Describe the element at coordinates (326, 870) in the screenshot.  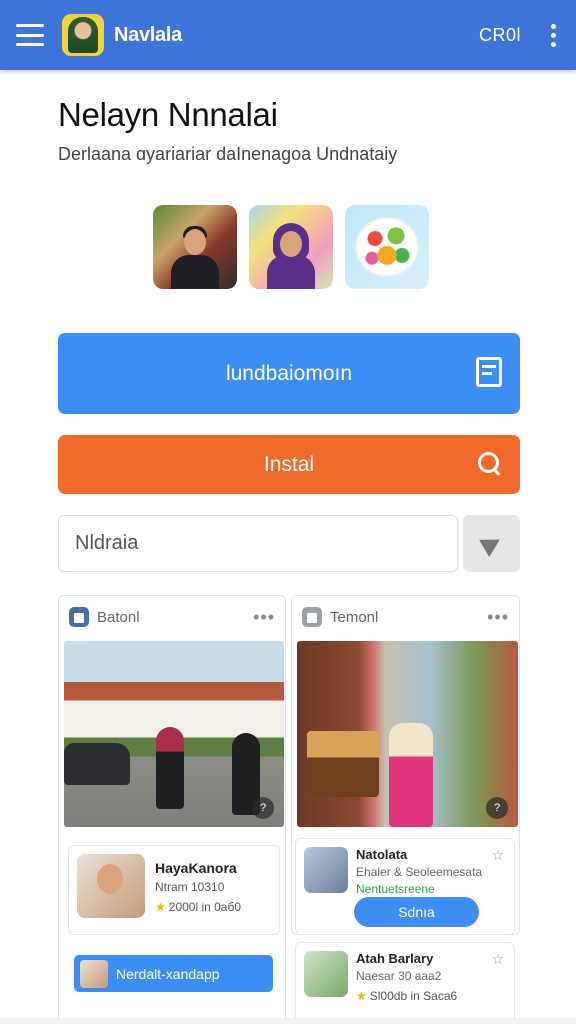
I see `item-1-avatar` at that location.